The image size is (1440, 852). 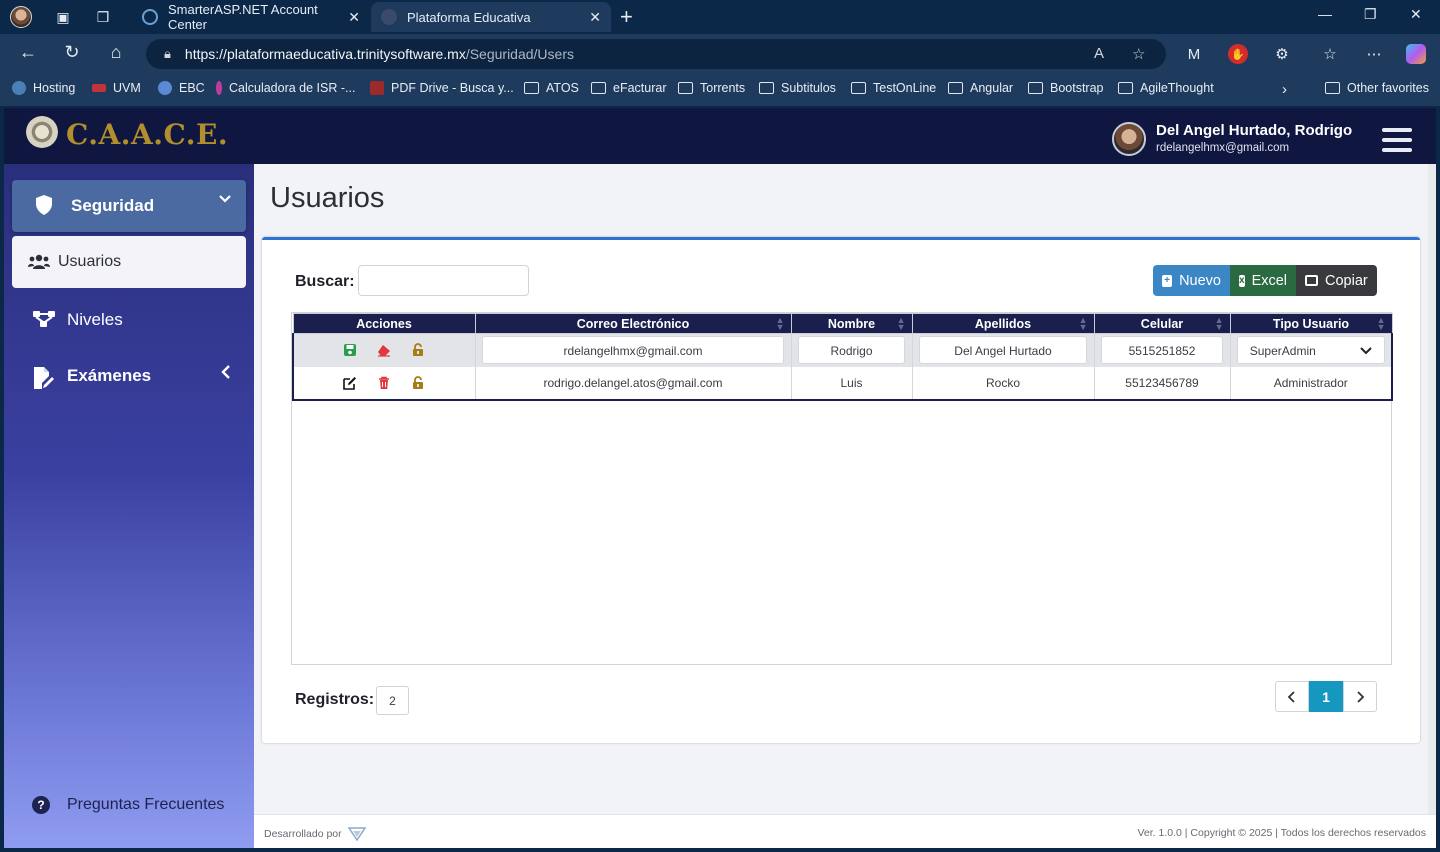 I want to click on header-nombre: Nombre ▲ ▼, so click(x=851, y=323).